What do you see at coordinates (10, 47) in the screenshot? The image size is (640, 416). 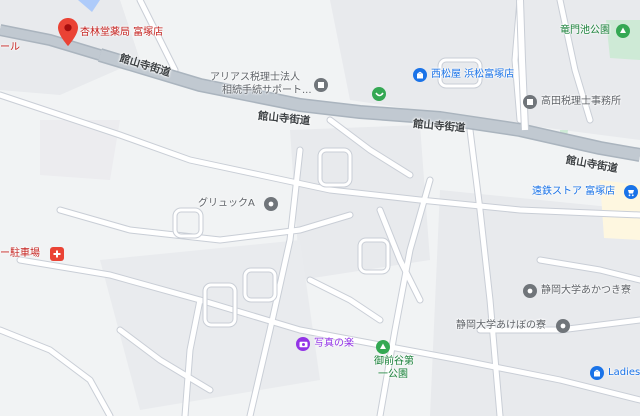 I see `poi-label-cut-off: ール` at bounding box center [10, 47].